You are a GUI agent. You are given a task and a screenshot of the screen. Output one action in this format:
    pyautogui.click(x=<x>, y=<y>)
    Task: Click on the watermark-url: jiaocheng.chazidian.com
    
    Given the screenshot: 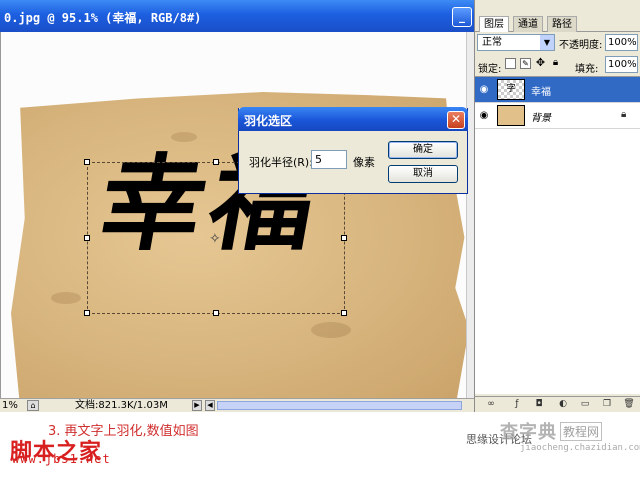 What is the action you would take?
    pyautogui.click(x=580, y=448)
    